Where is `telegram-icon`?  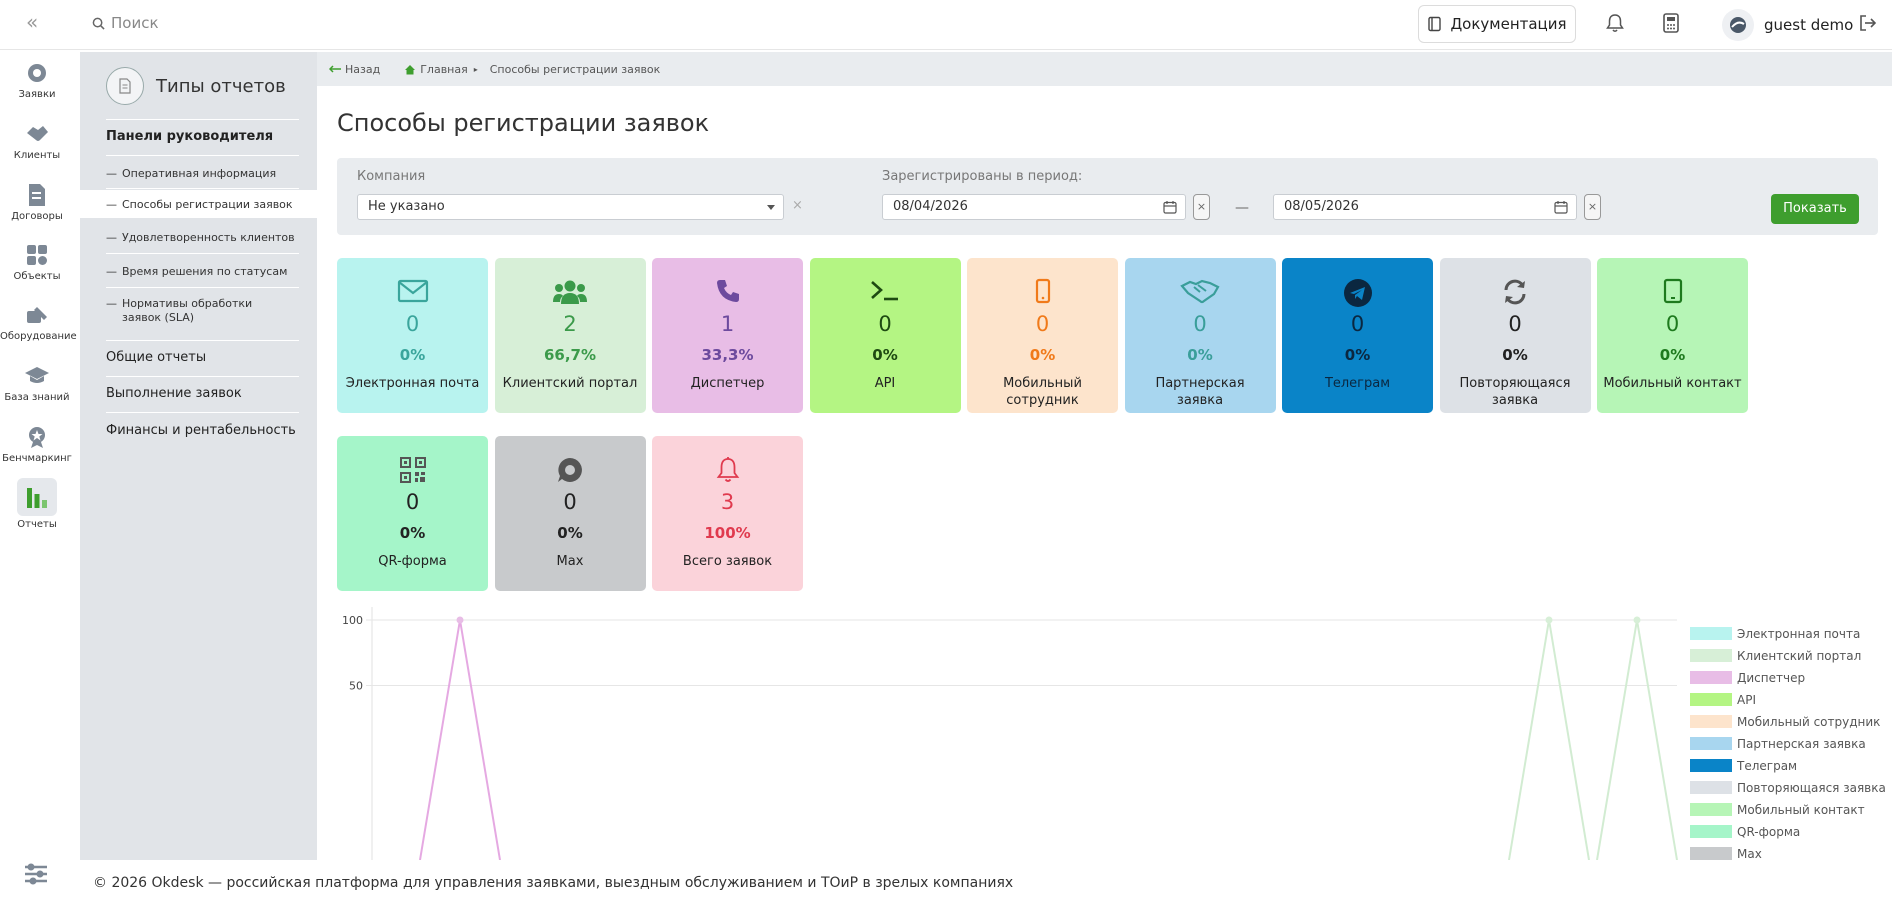
telegram-icon is located at coordinates (1357, 293).